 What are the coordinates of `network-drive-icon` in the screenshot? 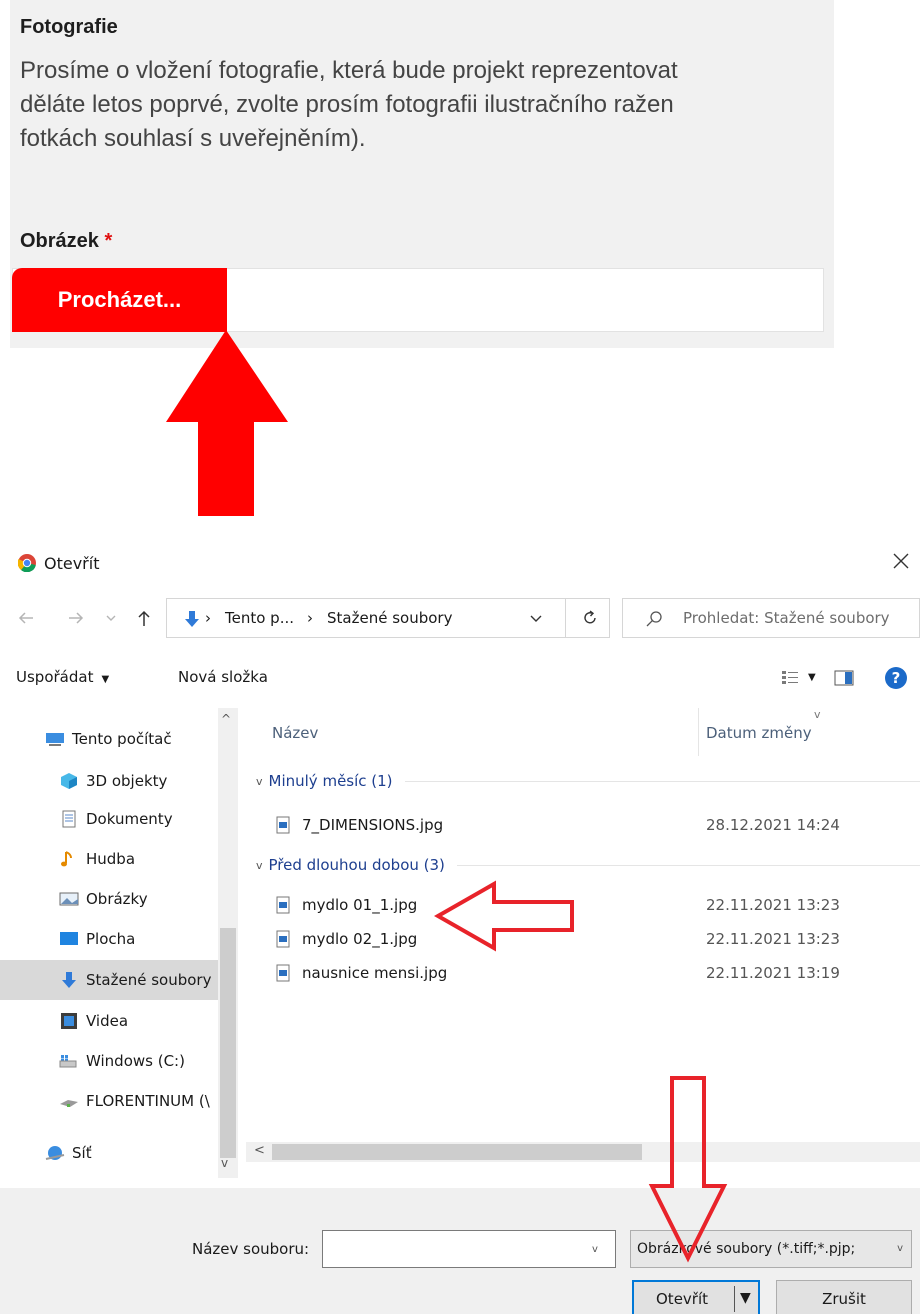 It's located at (69, 1103).